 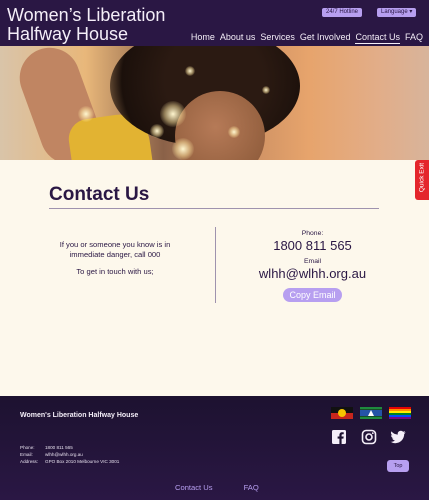 I want to click on email-address: wlhh@wlhh.org.au, so click(x=312, y=274).